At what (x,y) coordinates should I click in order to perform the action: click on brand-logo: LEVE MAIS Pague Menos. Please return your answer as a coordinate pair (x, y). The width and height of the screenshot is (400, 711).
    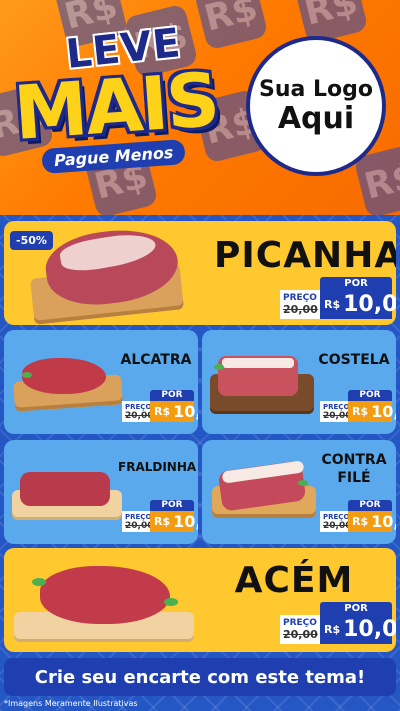
    Looking at the image, I should click on (117, 98).